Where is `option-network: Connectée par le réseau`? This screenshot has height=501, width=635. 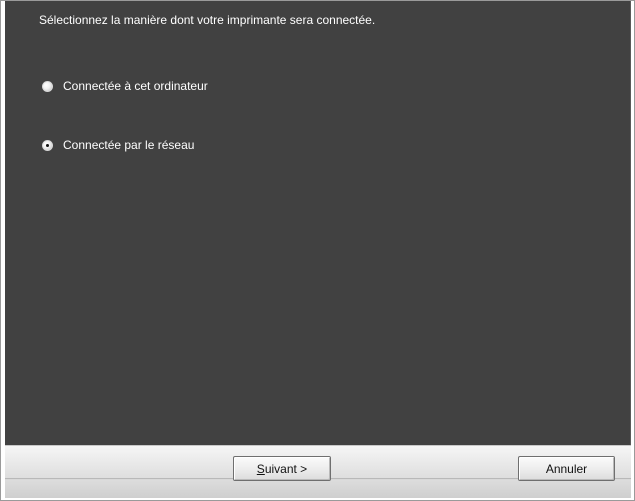 option-network: Connectée par le réseau is located at coordinates (118, 145).